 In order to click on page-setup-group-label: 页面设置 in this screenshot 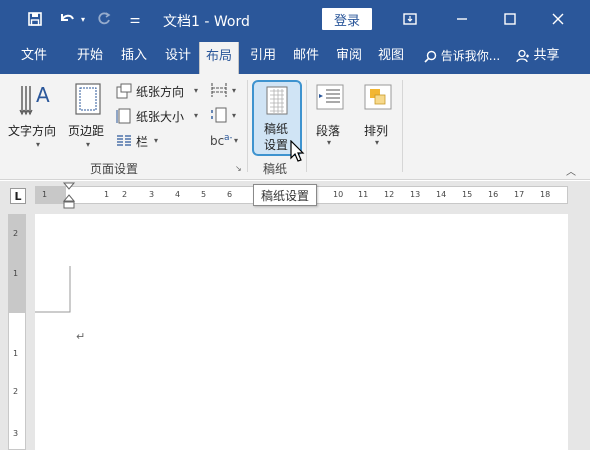, I will do `click(114, 169)`.